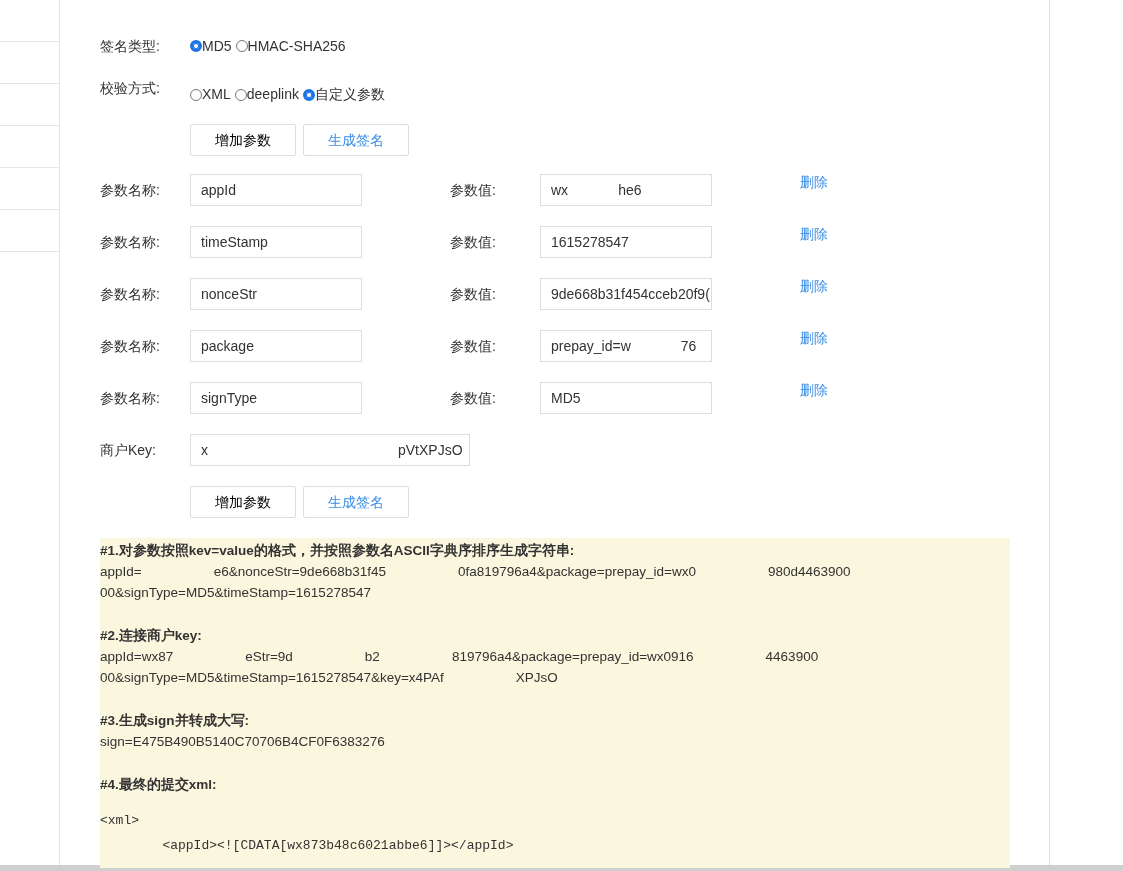 The image size is (1123, 871). Describe the element at coordinates (276, 346) in the screenshot. I see `input-field: package` at that location.